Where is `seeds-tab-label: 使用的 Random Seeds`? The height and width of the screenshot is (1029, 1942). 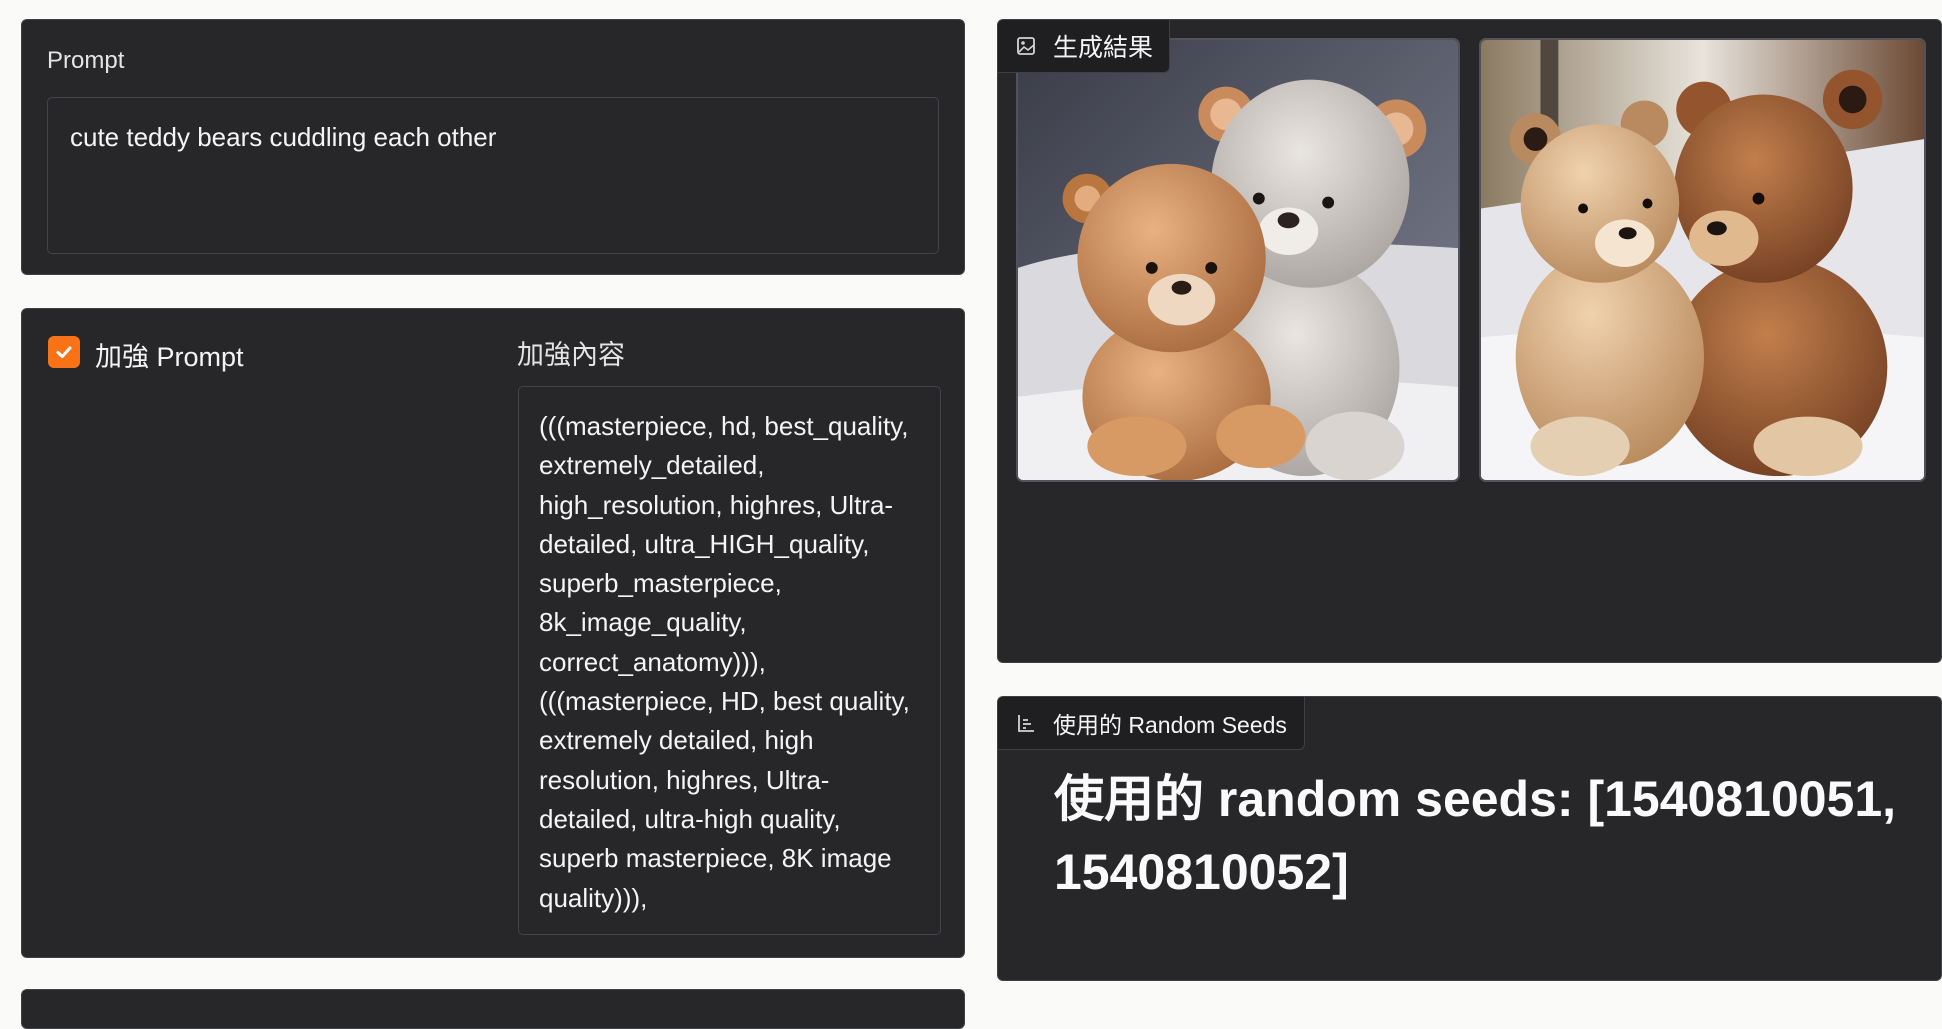
seeds-tab-label: 使用的 Random Seeds is located at coordinates (1151, 723).